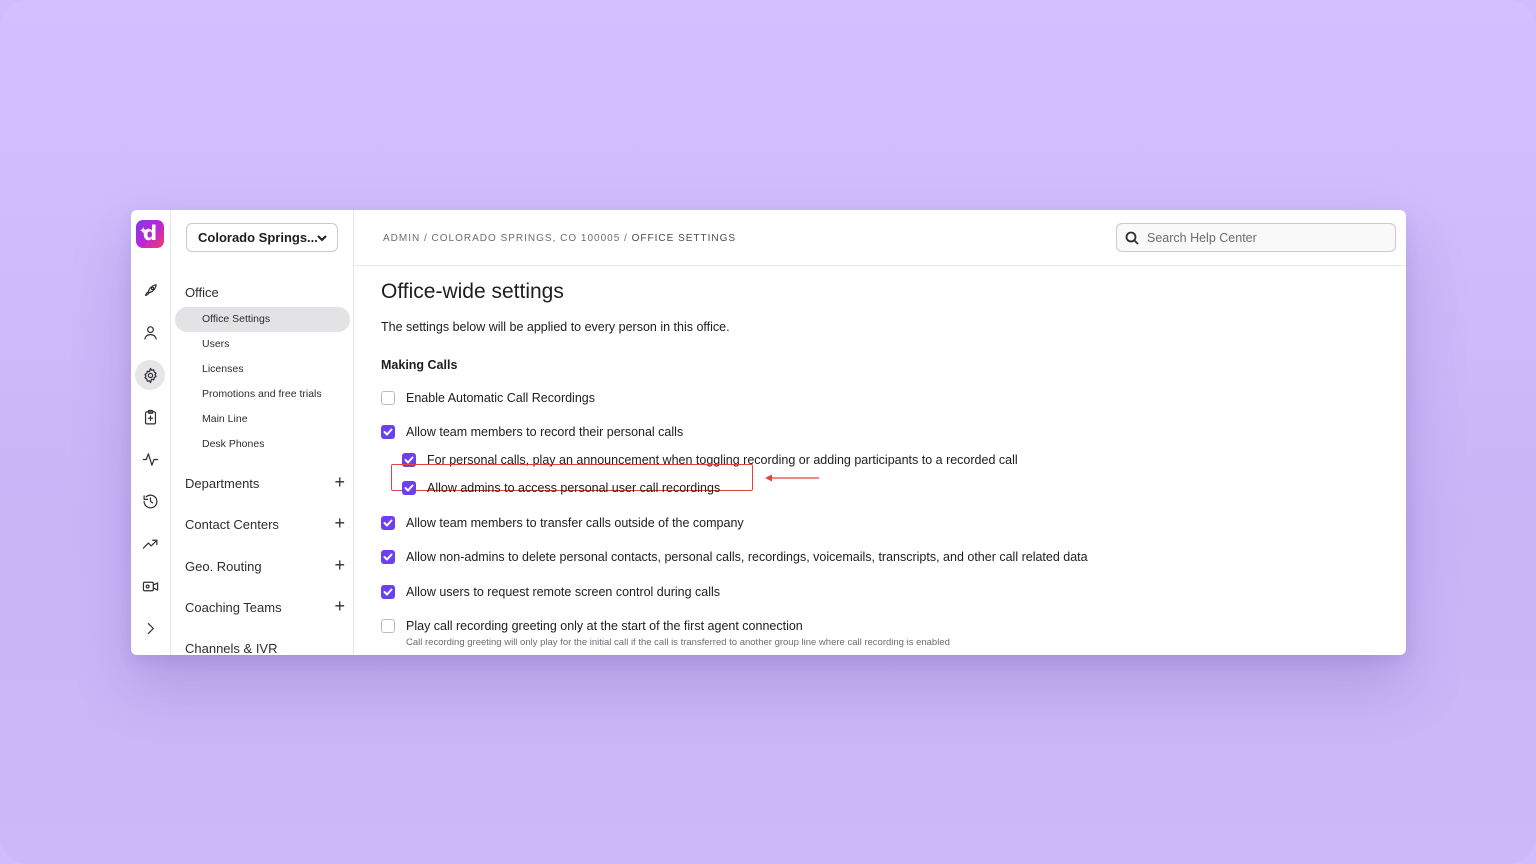  Describe the element at coordinates (262, 344) in the screenshot. I see `sidebar-item-users: Users` at that location.